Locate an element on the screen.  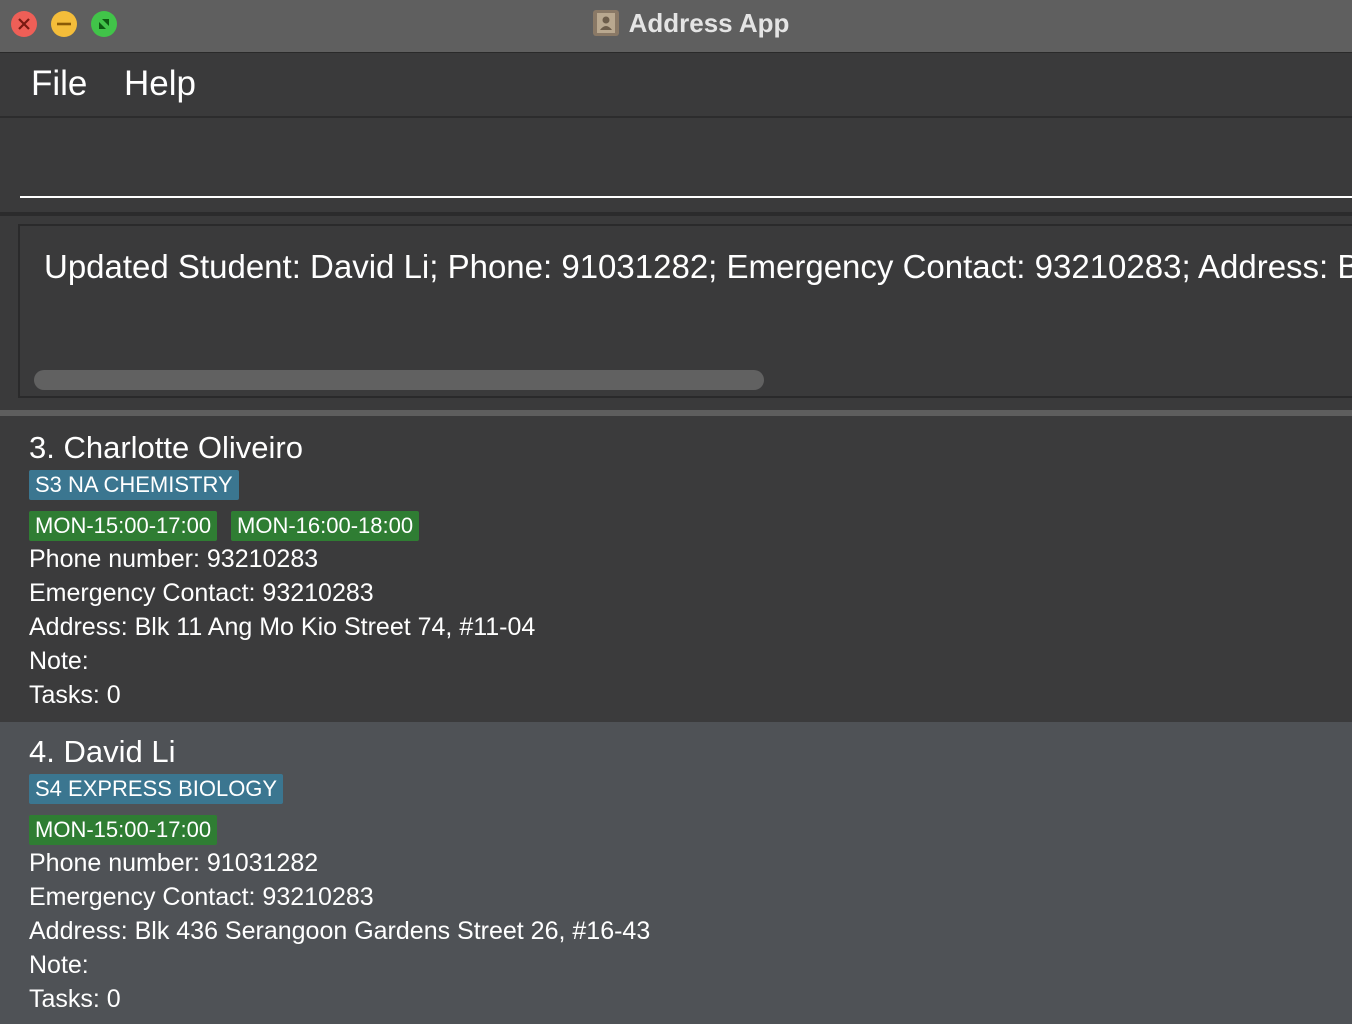
window-title: Address App is located at coordinates (709, 22).